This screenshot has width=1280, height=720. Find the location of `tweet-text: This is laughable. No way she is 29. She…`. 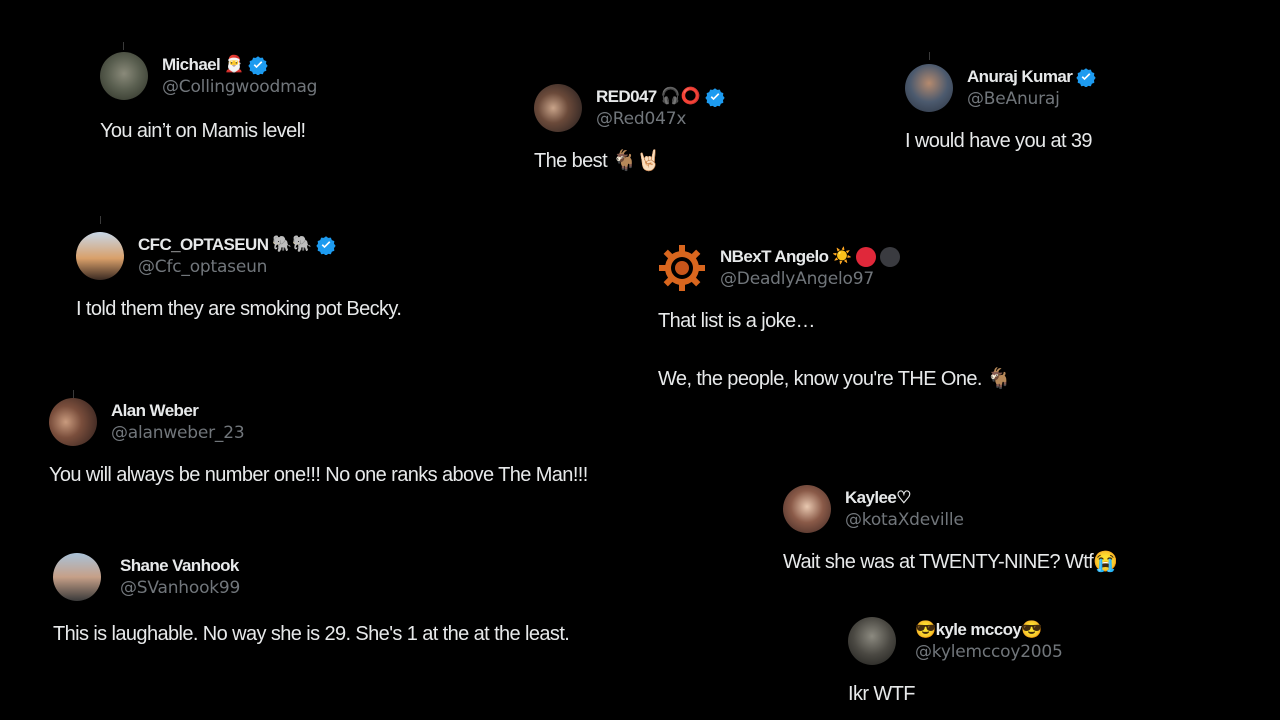

tweet-text: This is laughable. No way she is 29. She… is located at coordinates (311, 634).